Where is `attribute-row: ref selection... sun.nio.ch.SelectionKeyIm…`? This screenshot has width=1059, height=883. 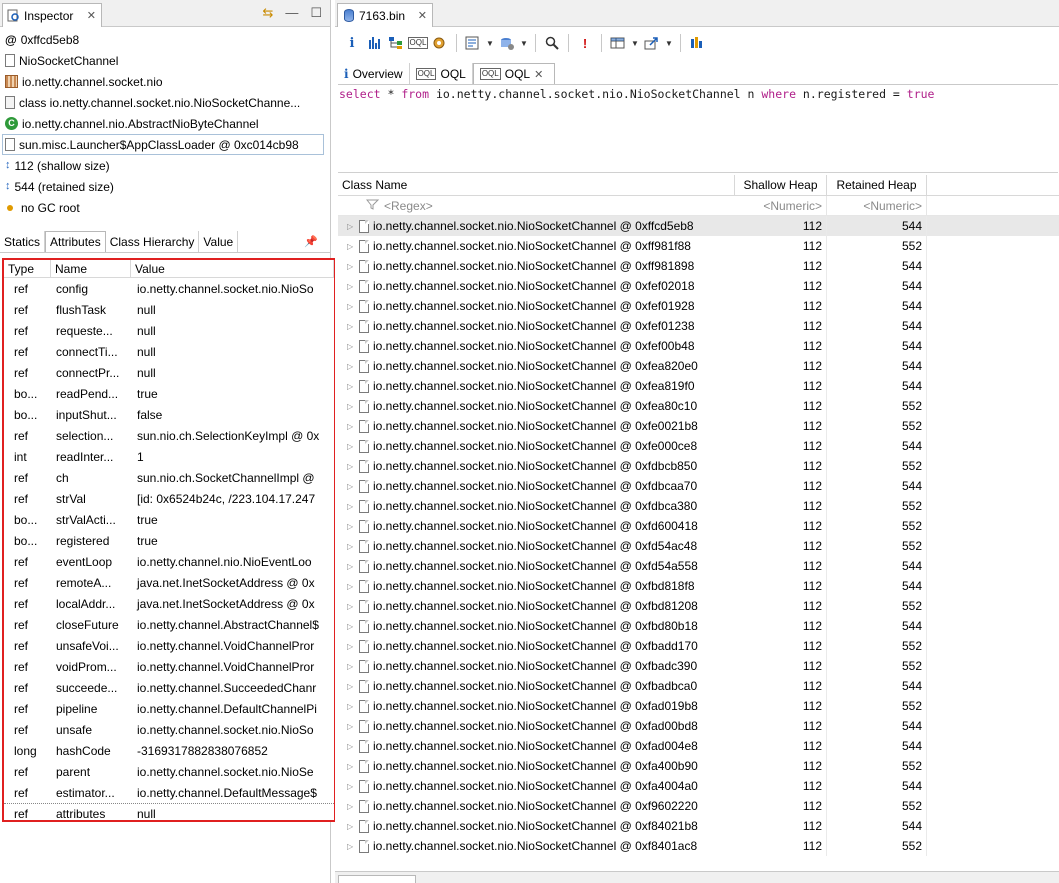
attribute-row: ref selection... sun.nio.ch.SelectionKeyIm… is located at coordinates (169, 435).